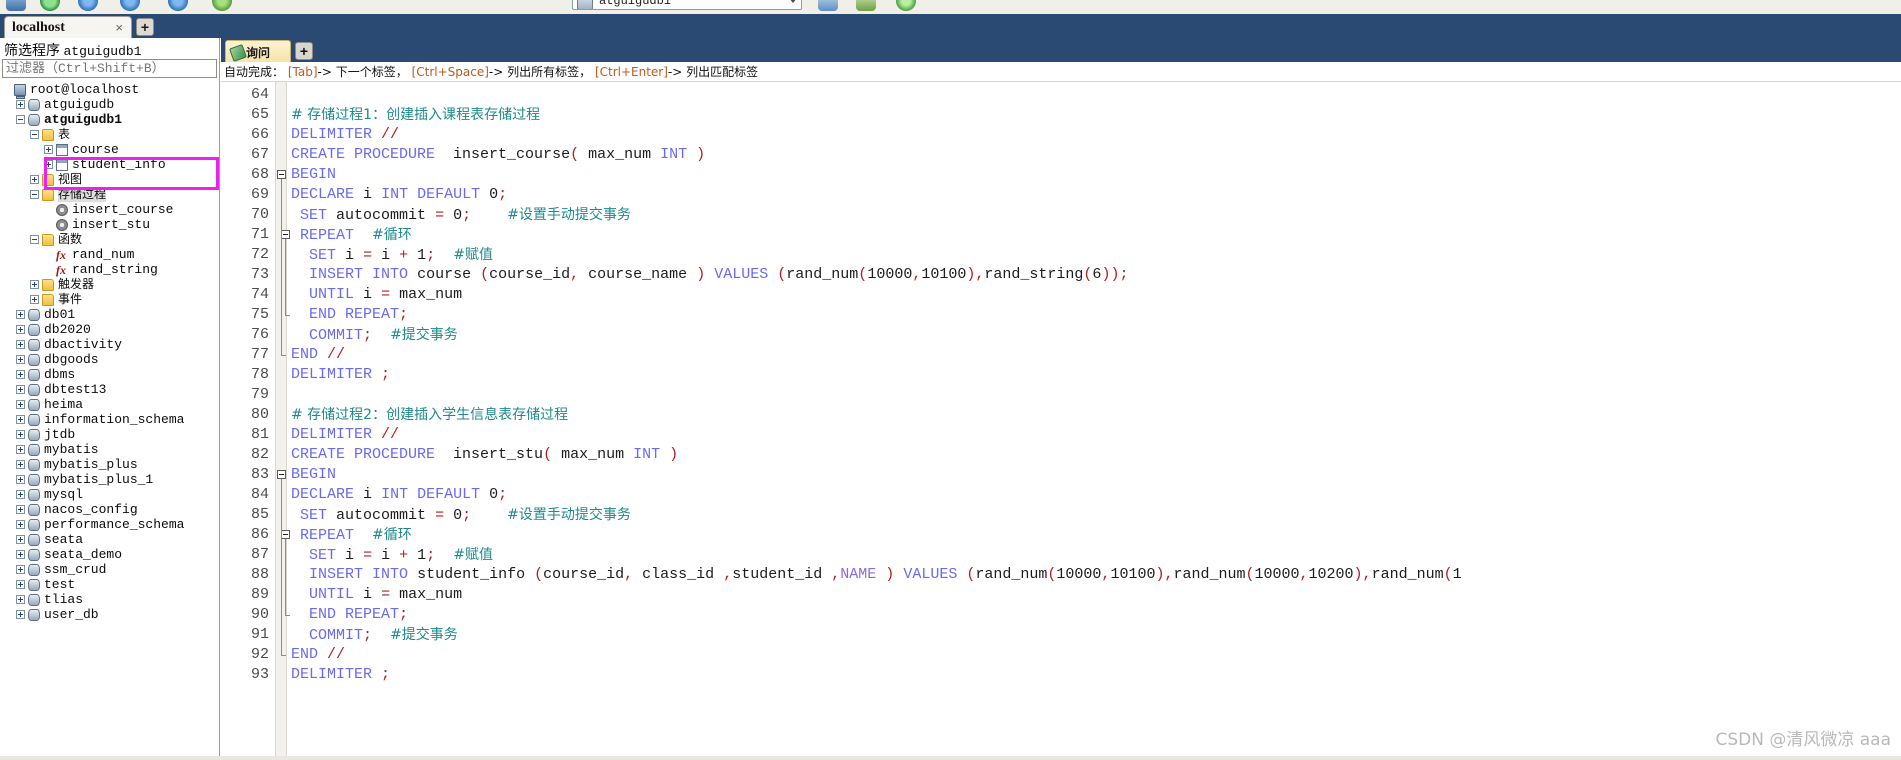 The width and height of the screenshot is (1901, 760). I want to click on tree-row-ssm_crud: ssm_crud, so click(109, 569).